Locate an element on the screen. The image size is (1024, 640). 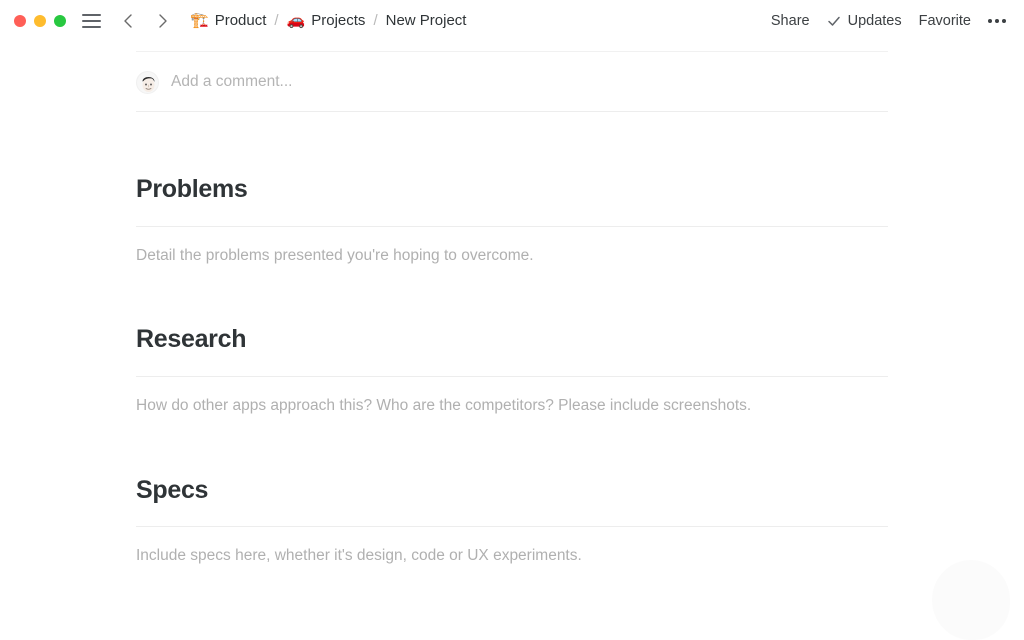
construction-crane-emoji: 🏗️ is located at coordinates (199, 20).